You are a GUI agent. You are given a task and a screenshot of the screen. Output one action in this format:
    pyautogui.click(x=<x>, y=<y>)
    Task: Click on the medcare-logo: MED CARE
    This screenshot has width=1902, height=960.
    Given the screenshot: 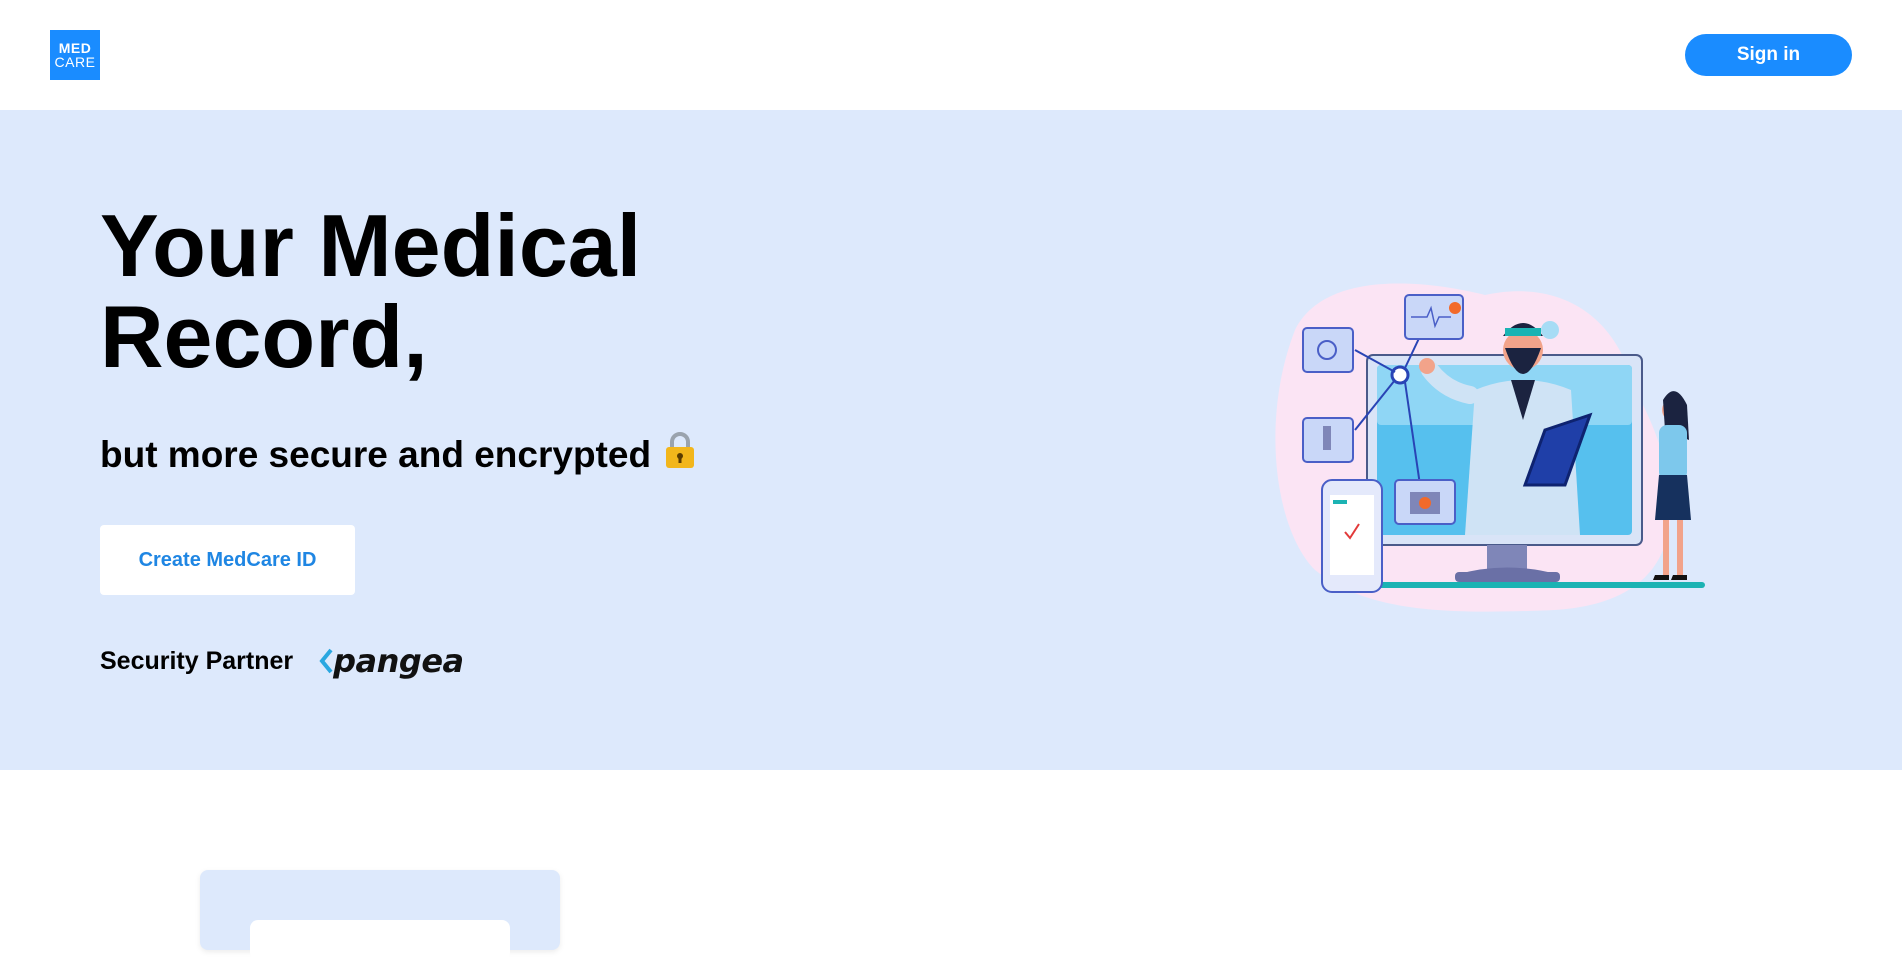 What is the action you would take?
    pyautogui.click(x=75, y=55)
    